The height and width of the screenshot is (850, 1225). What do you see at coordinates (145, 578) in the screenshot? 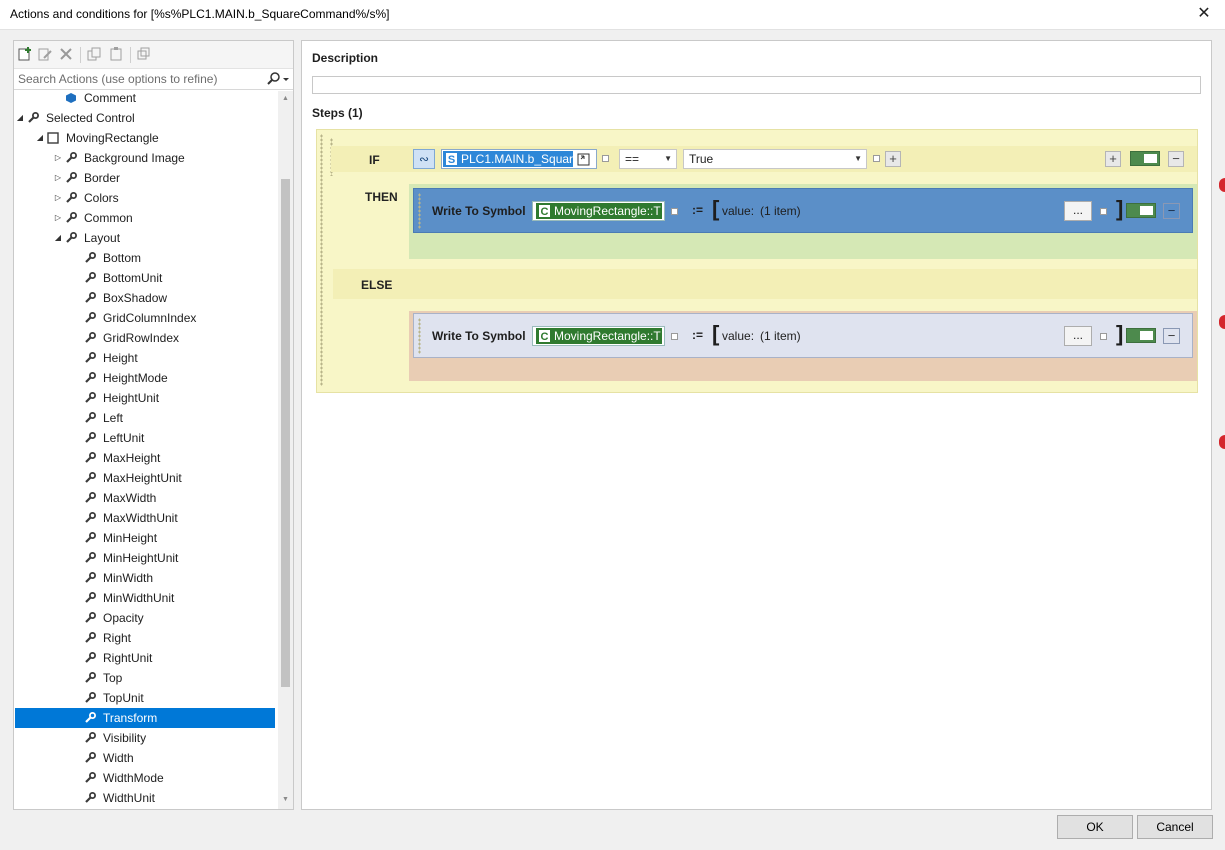
I see `tree-item: MinWidth` at bounding box center [145, 578].